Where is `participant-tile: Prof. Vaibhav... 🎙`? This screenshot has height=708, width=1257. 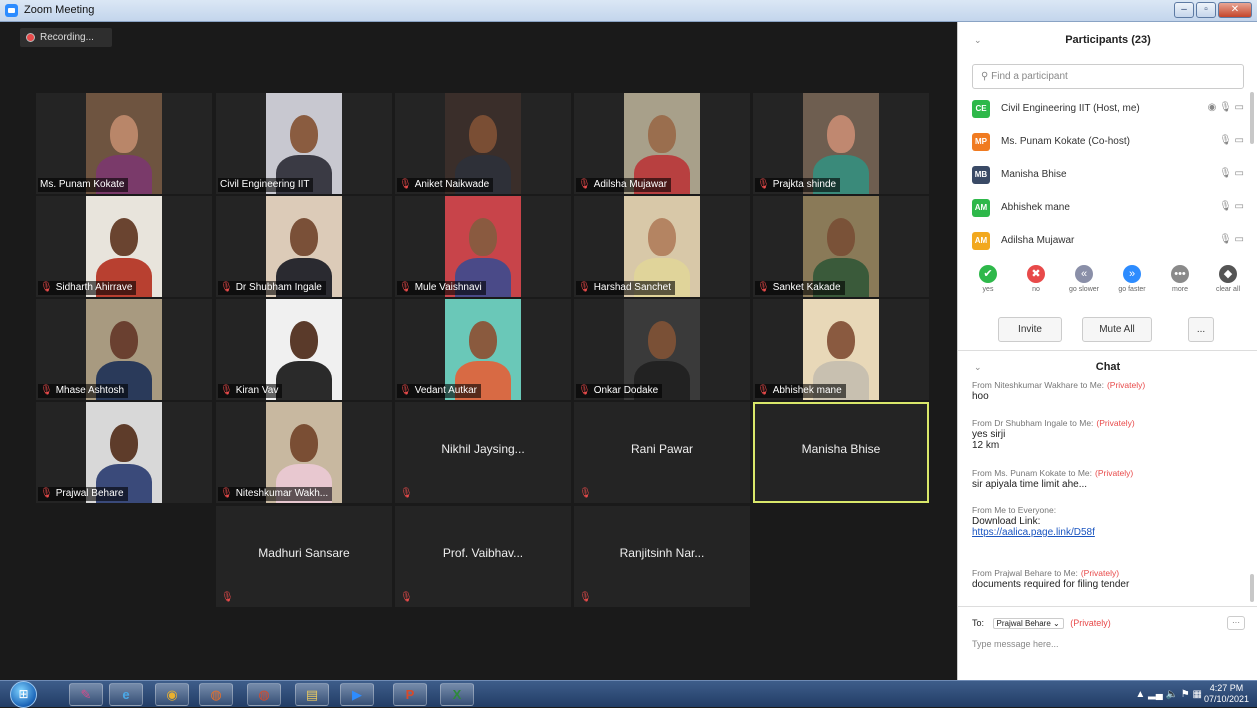
participant-tile: Prof. Vaibhav... 🎙 is located at coordinates (483, 556).